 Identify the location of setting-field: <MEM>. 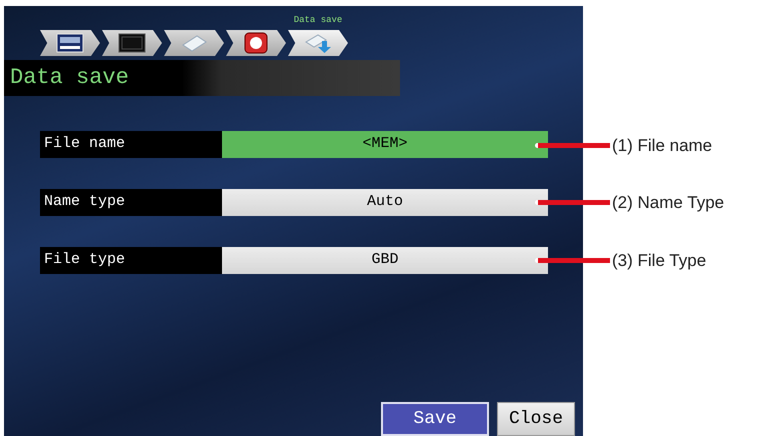
(385, 144).